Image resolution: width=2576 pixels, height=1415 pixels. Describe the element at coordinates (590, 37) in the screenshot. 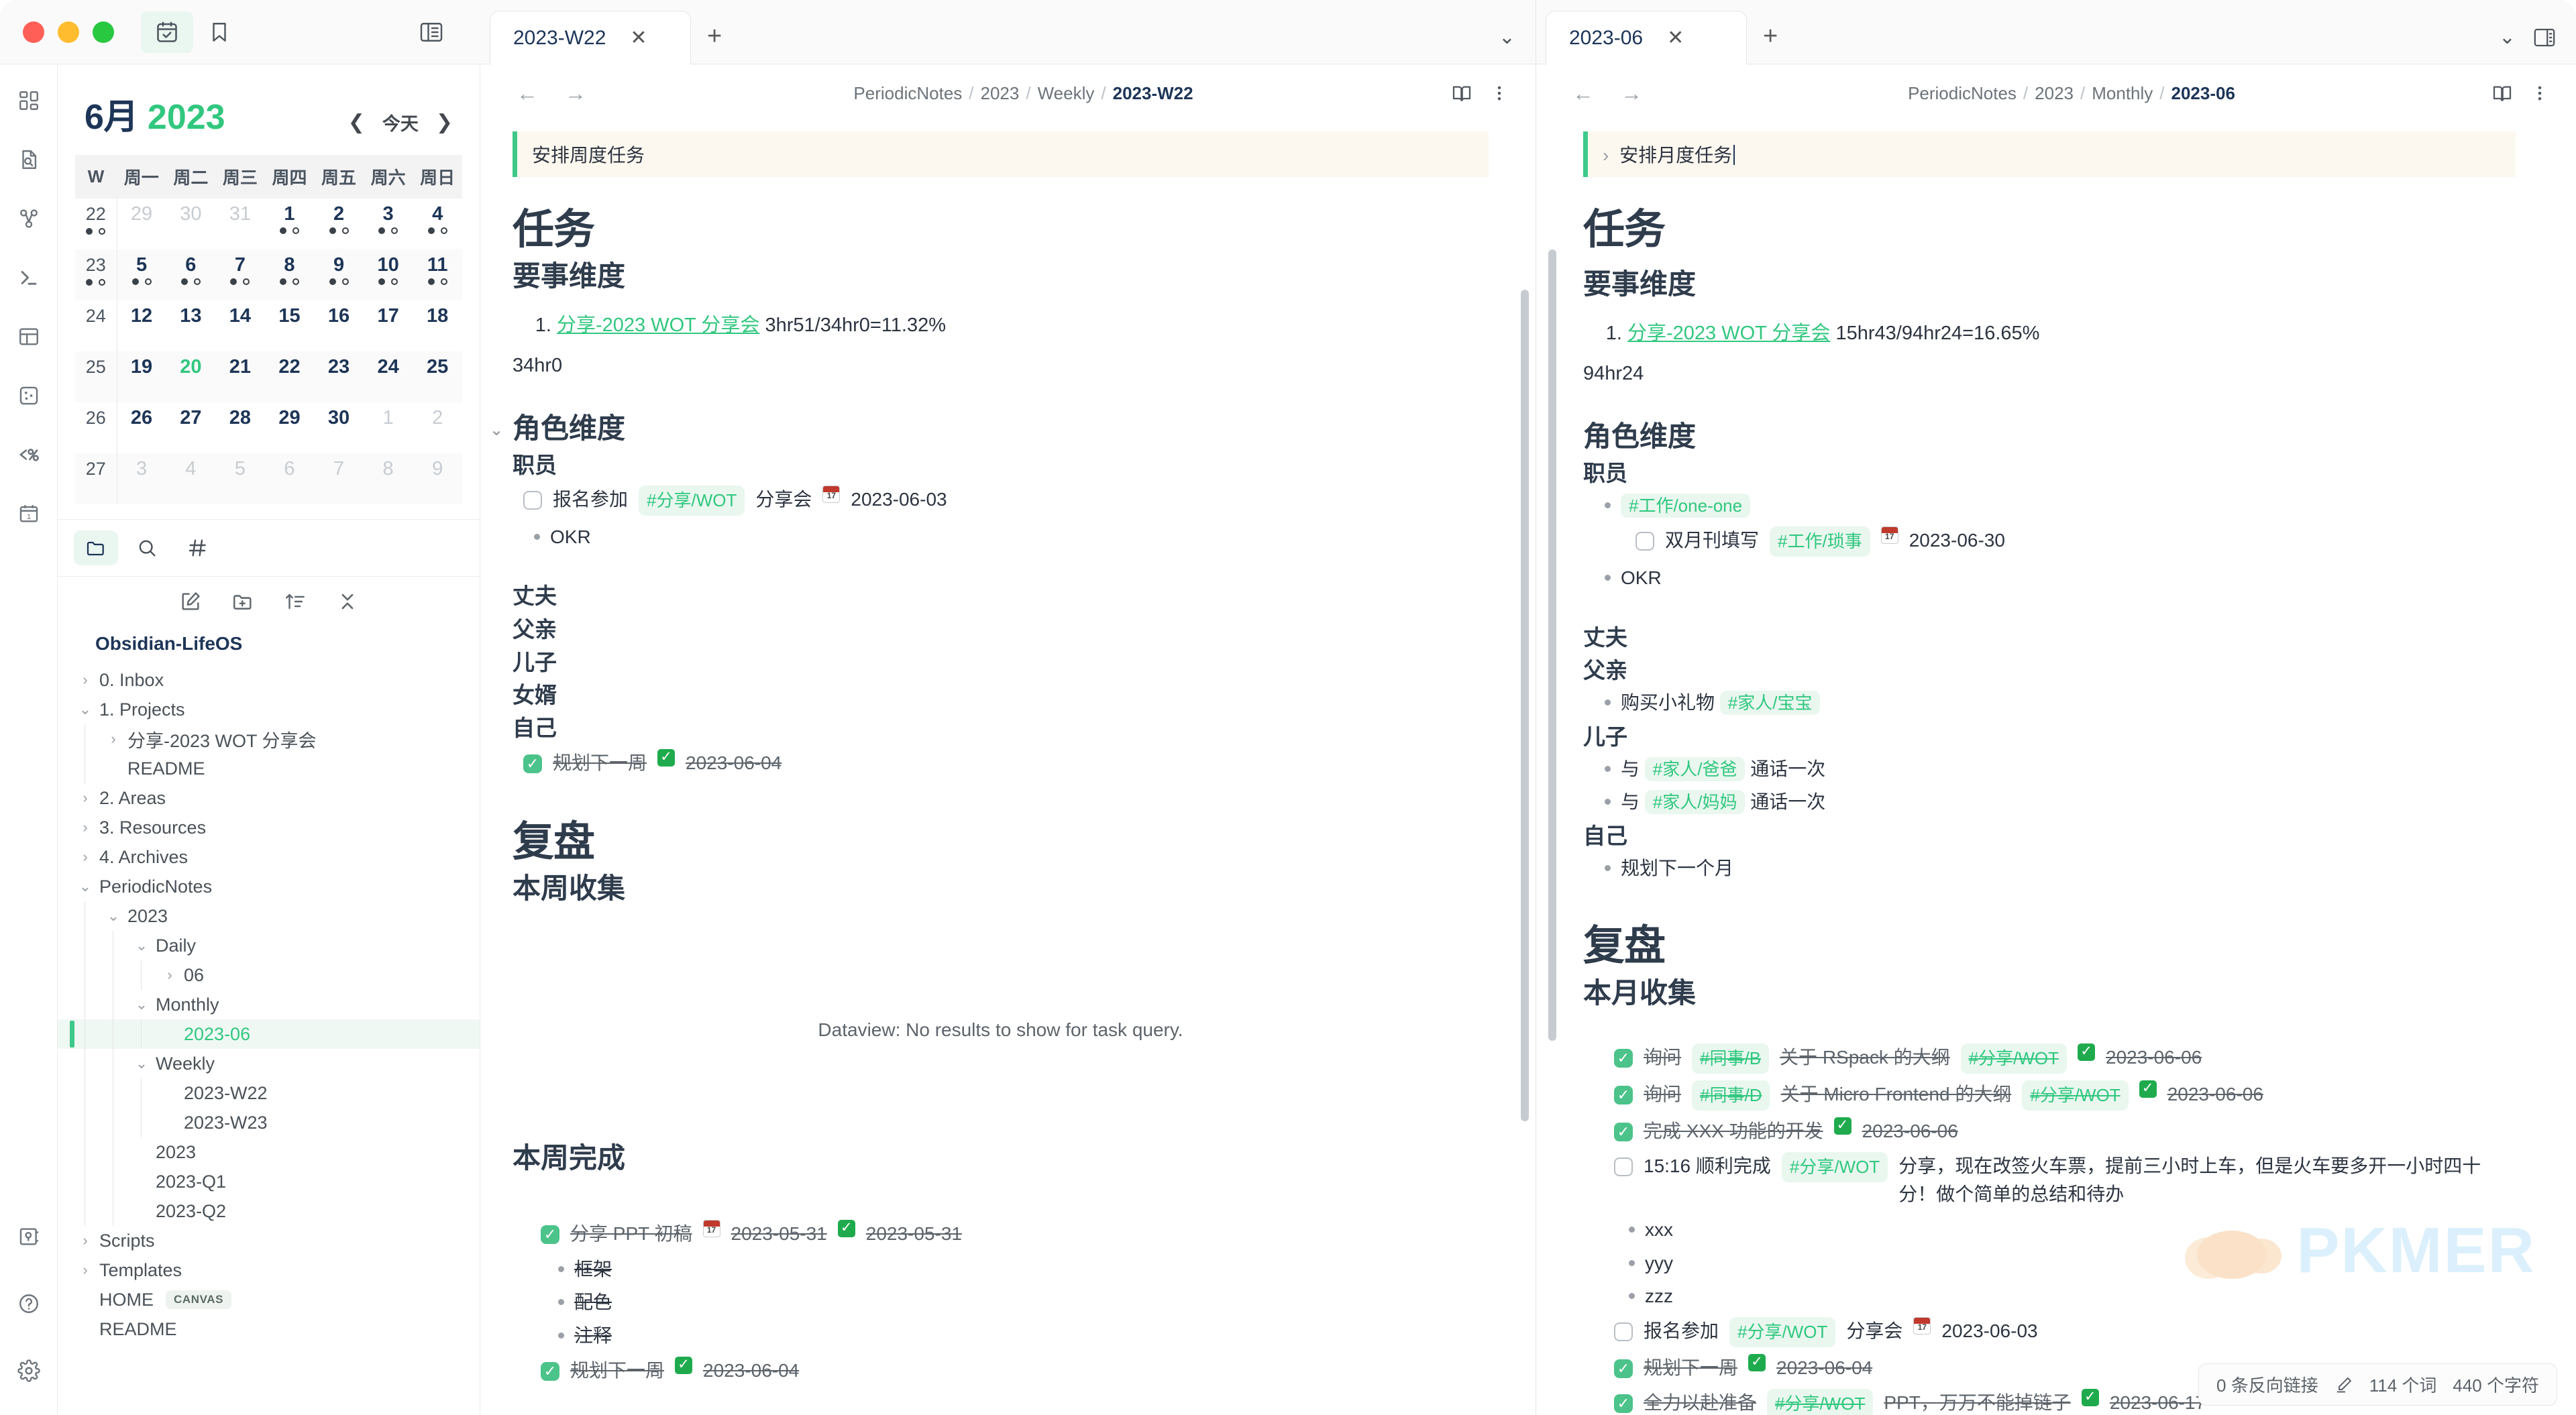

I see `tab-2023-w22: 2023-W22 ✕` at that location.